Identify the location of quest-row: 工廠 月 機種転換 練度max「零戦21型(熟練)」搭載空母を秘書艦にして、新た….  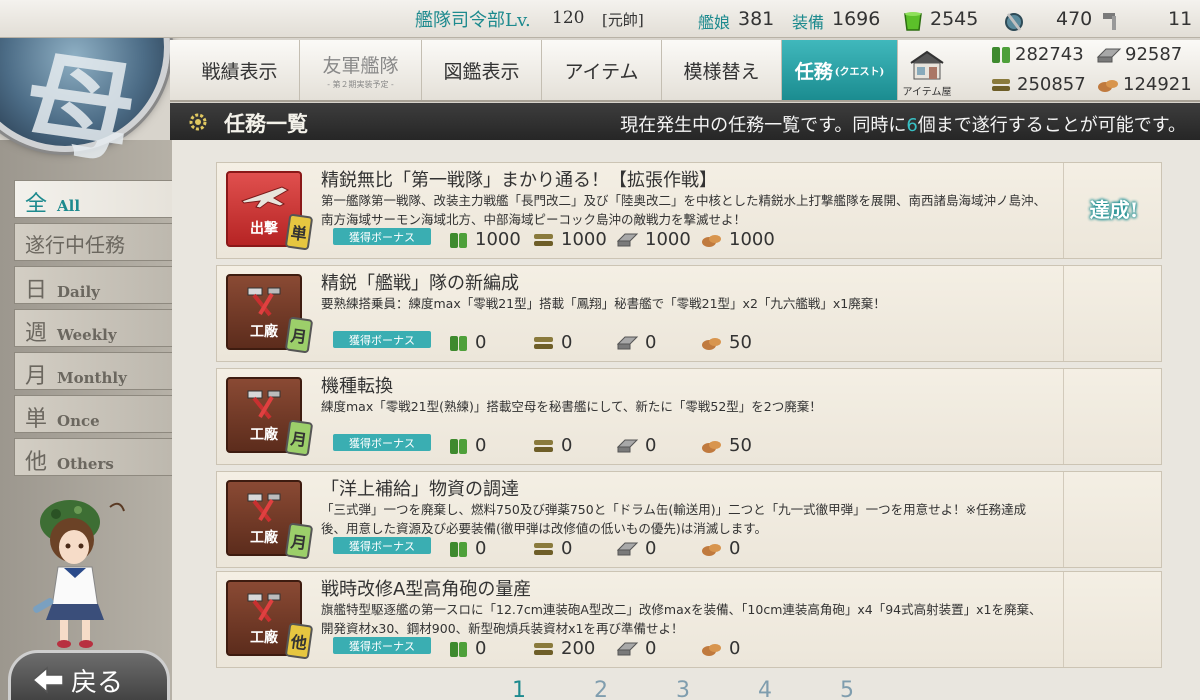
(689, 416).